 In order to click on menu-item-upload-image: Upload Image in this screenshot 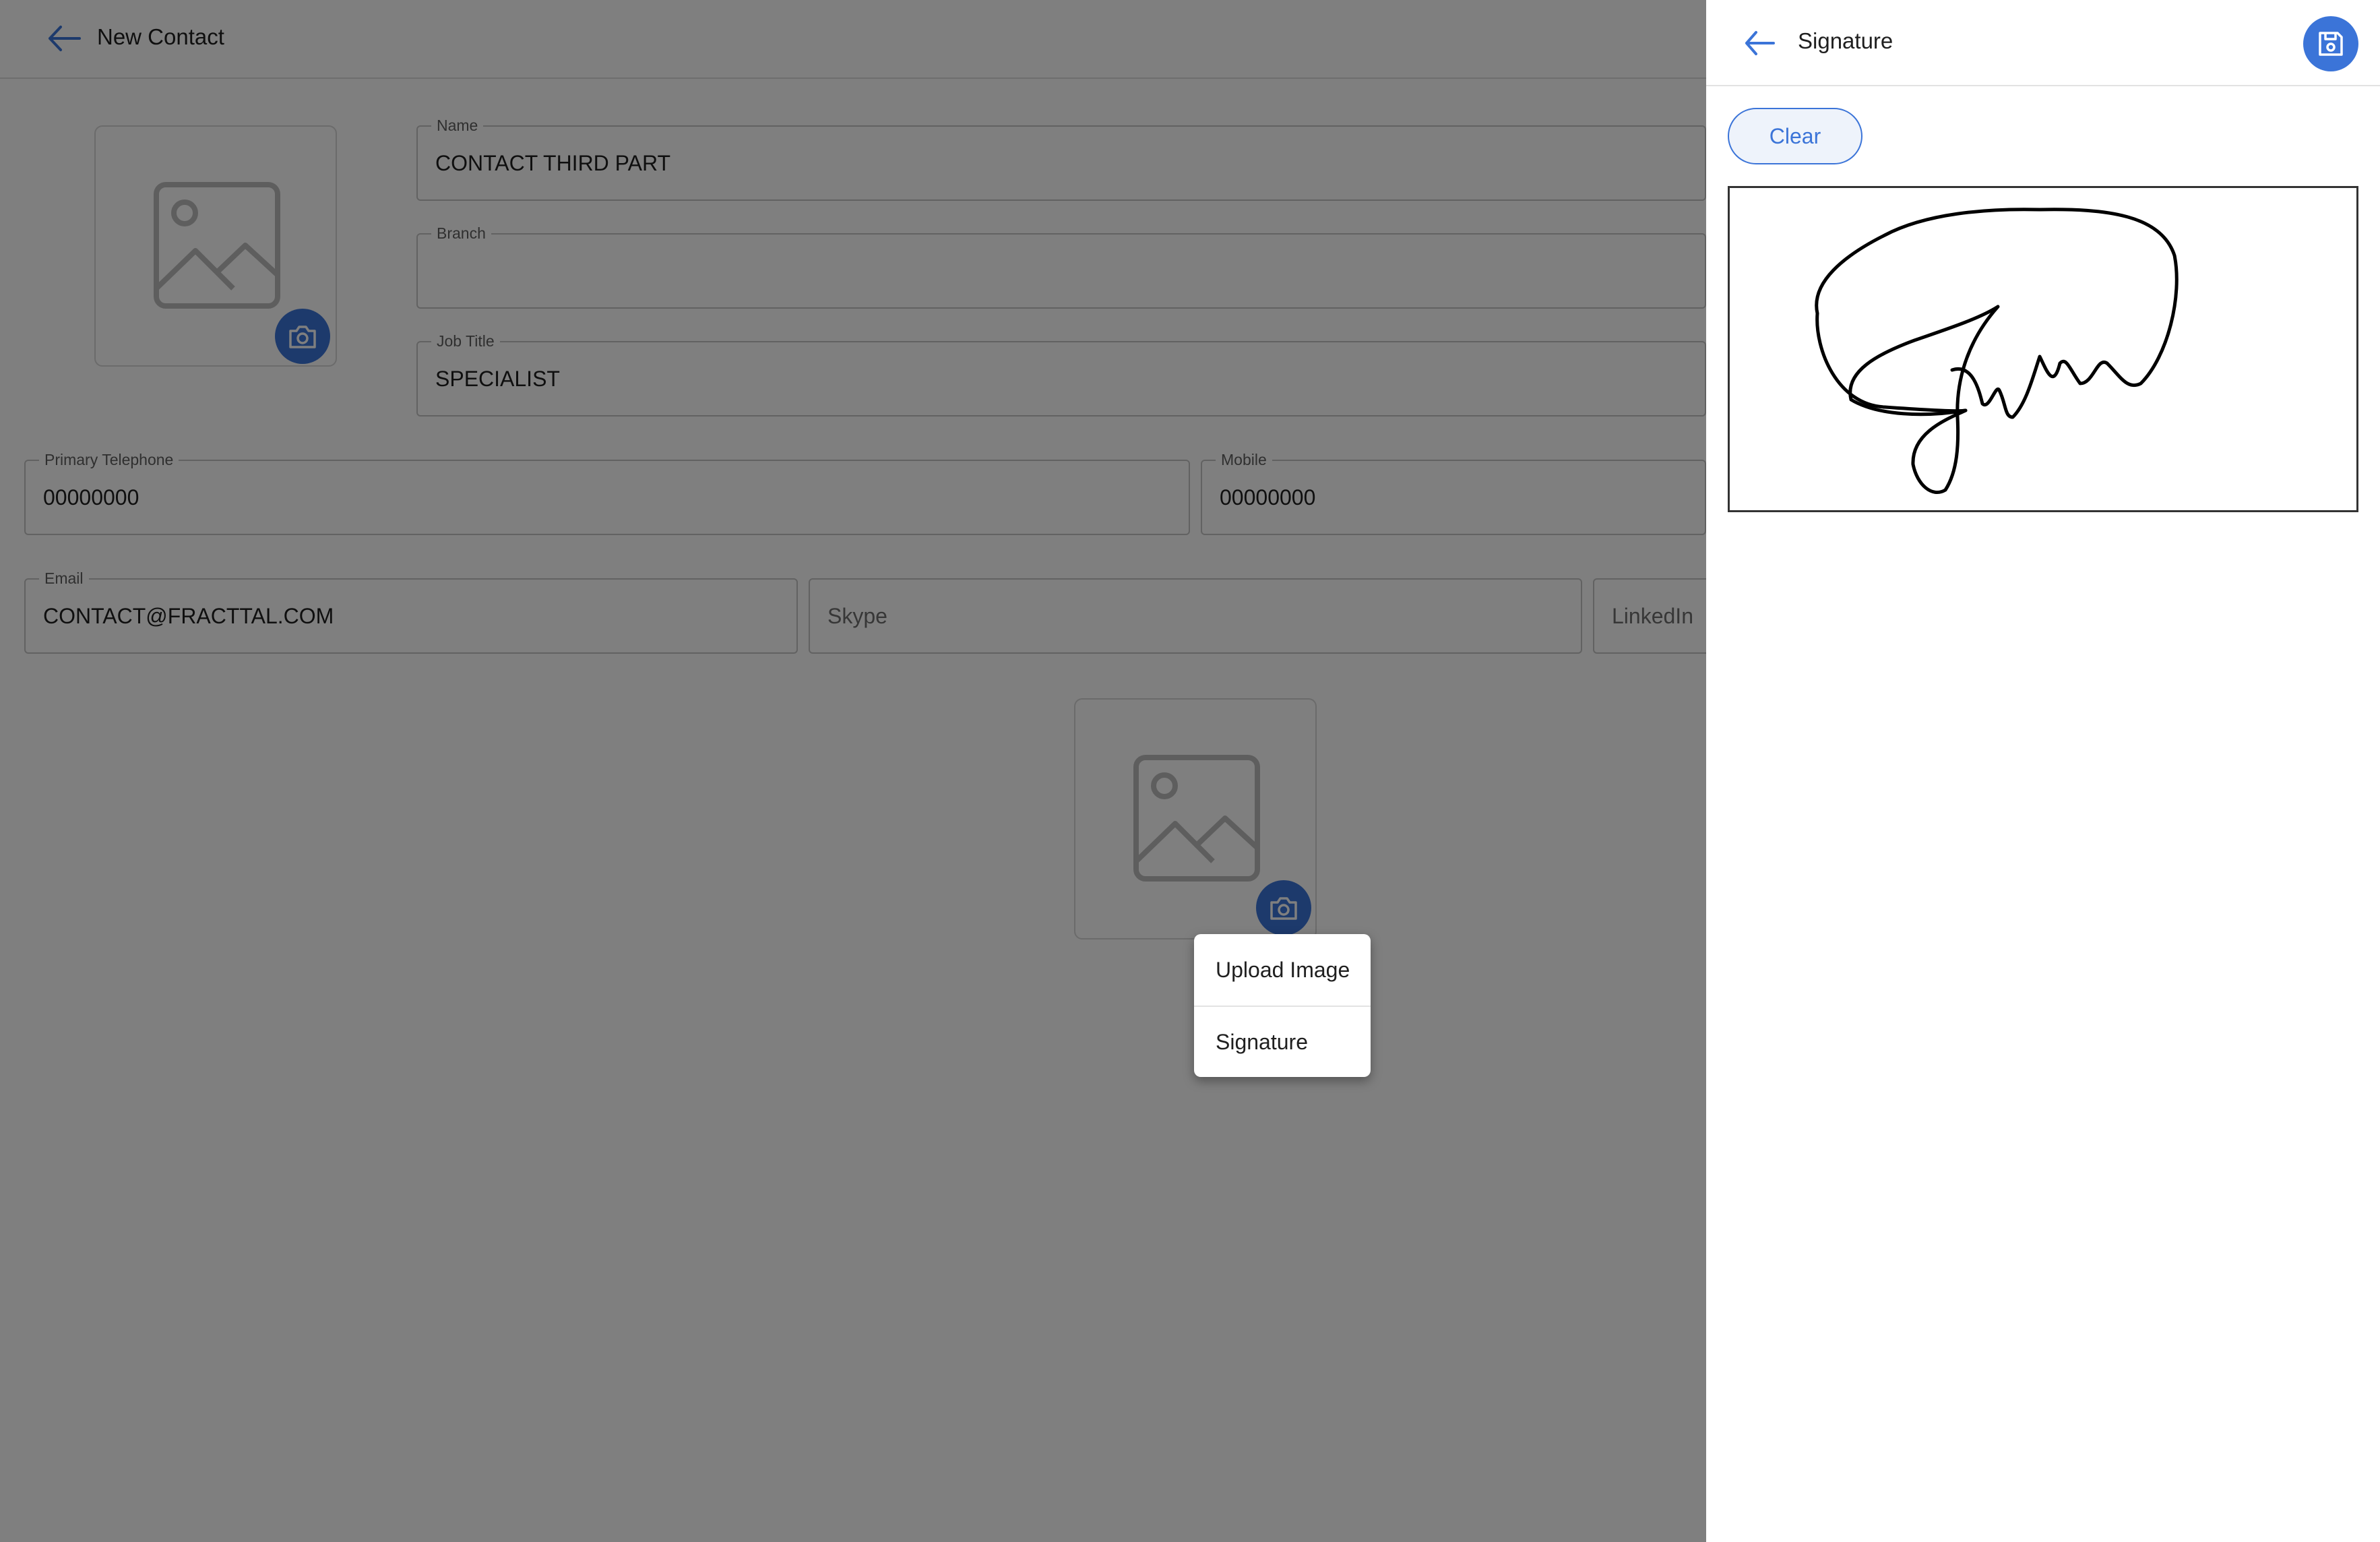, I will do `click(1282, 970)`.